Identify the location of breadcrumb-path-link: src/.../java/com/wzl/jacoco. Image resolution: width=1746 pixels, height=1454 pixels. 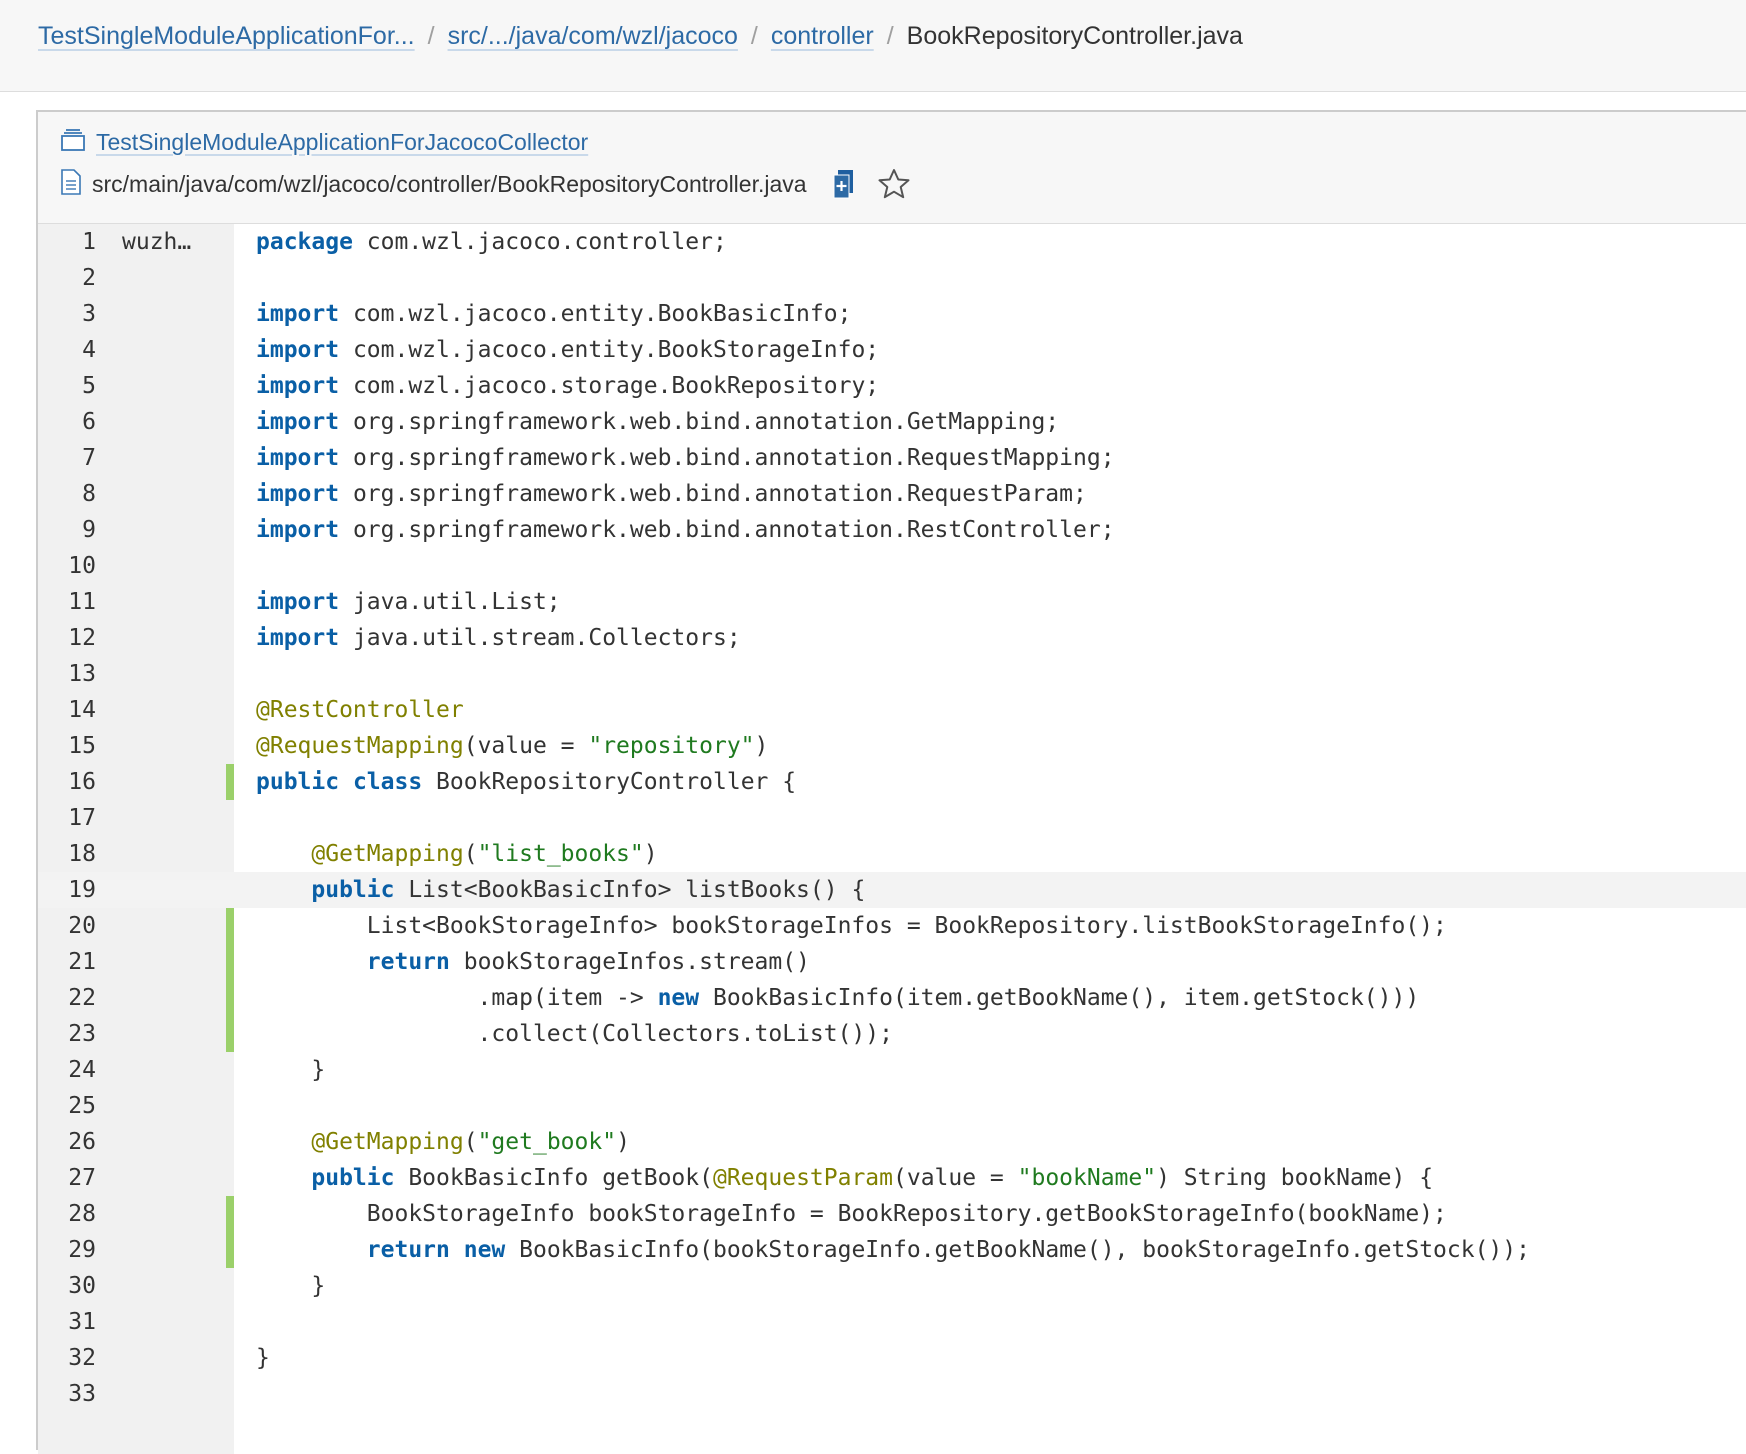
(593, 36).